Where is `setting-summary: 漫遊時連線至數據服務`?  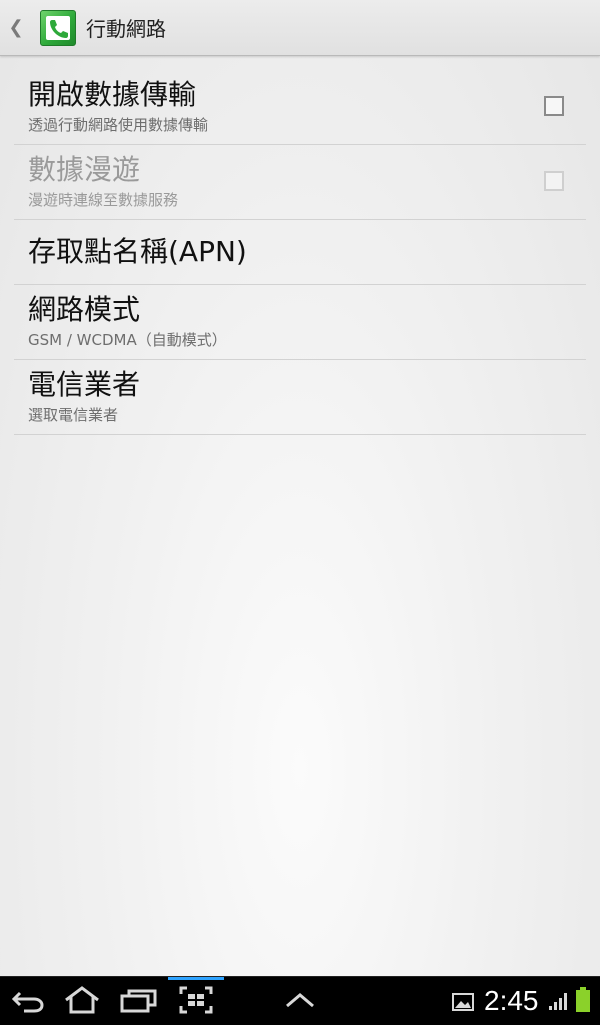 setting-summary: 漫遊時連線至數據服務 is located at coordinates (103, 200).